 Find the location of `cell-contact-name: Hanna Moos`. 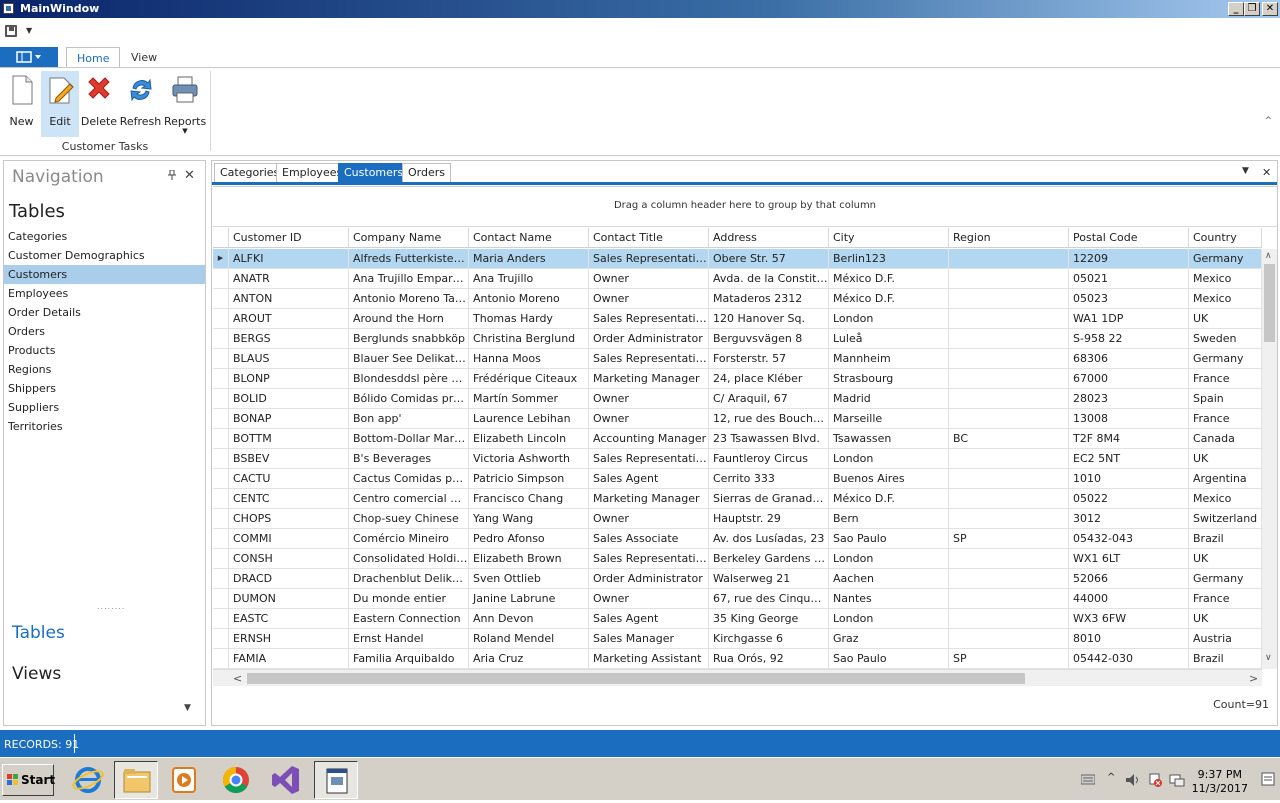

cell-contact-name: Hanna Moos is located at coordinates (529, 358).